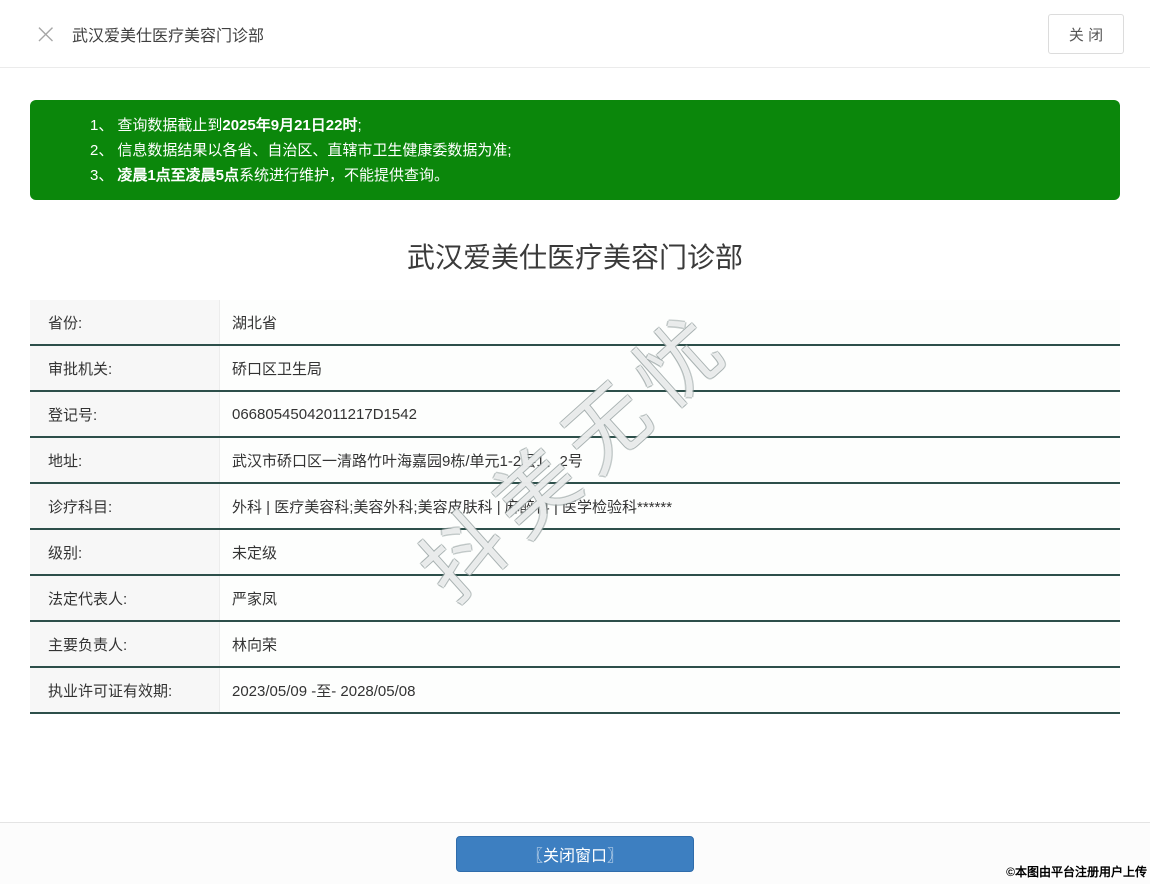  I want to click on row-label: 省份:, so click(125, 322).